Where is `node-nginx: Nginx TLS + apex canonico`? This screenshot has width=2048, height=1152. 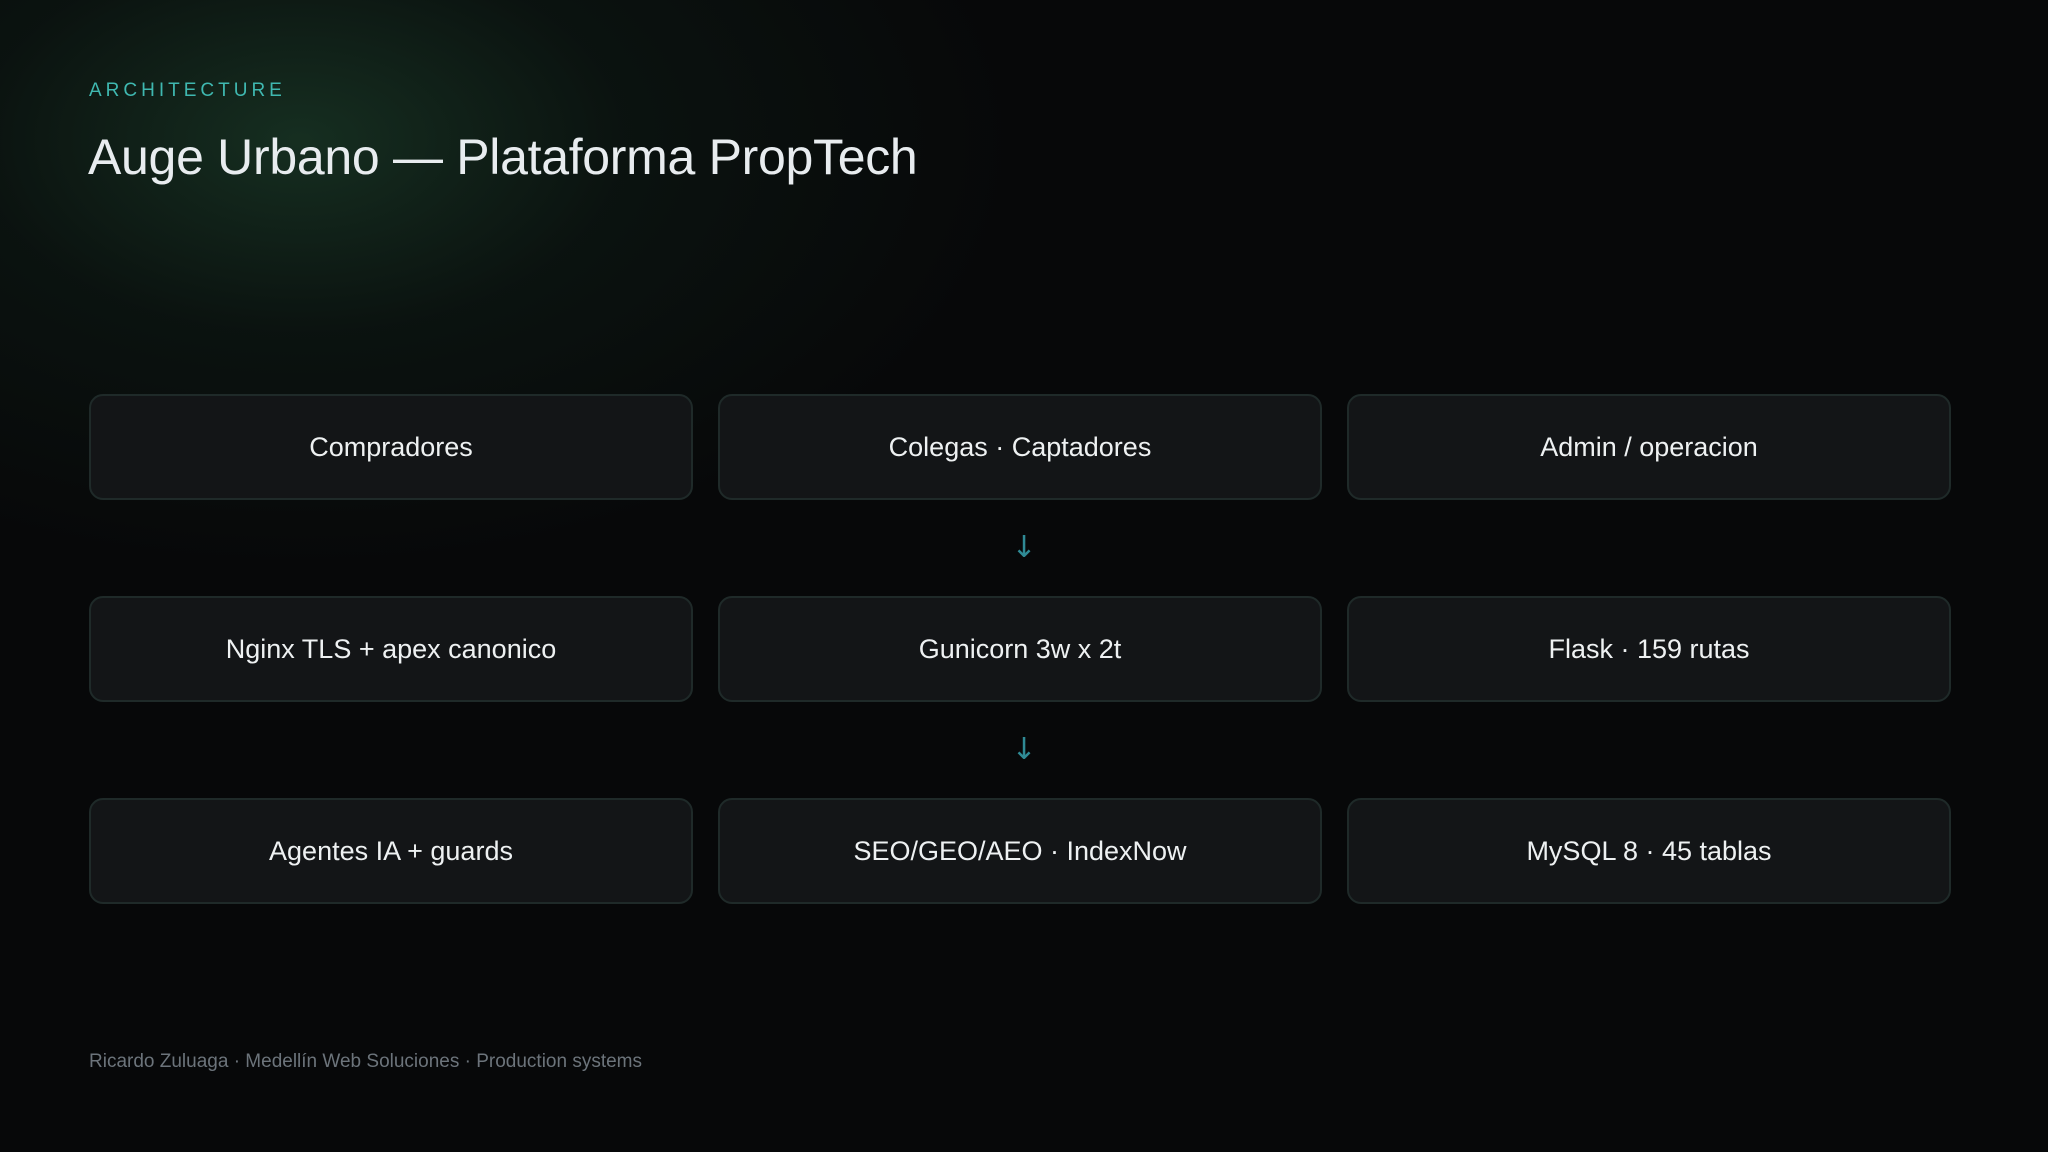 node-nginx: Nginx TLS + apex canonico is located at coordinates (391, 649).